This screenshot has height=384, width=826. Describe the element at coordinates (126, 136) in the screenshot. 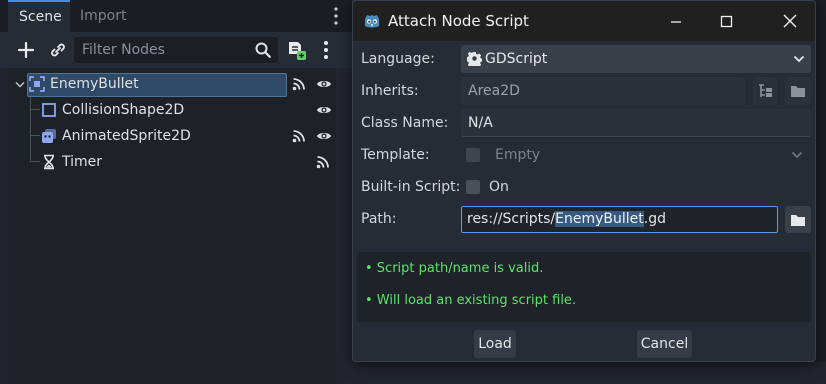

I see `tree-item-label: AnimatedSprite2D` at that location.